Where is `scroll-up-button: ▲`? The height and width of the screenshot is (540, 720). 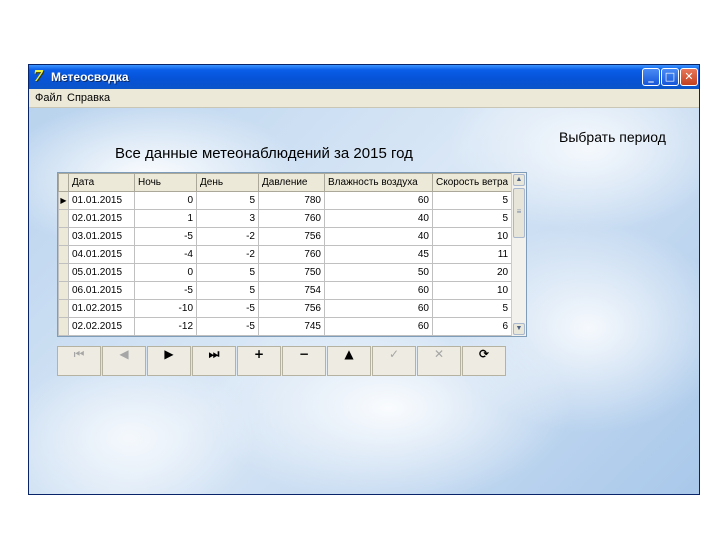 scroll-up-button: ▲ is located at coordinates (519, 180).